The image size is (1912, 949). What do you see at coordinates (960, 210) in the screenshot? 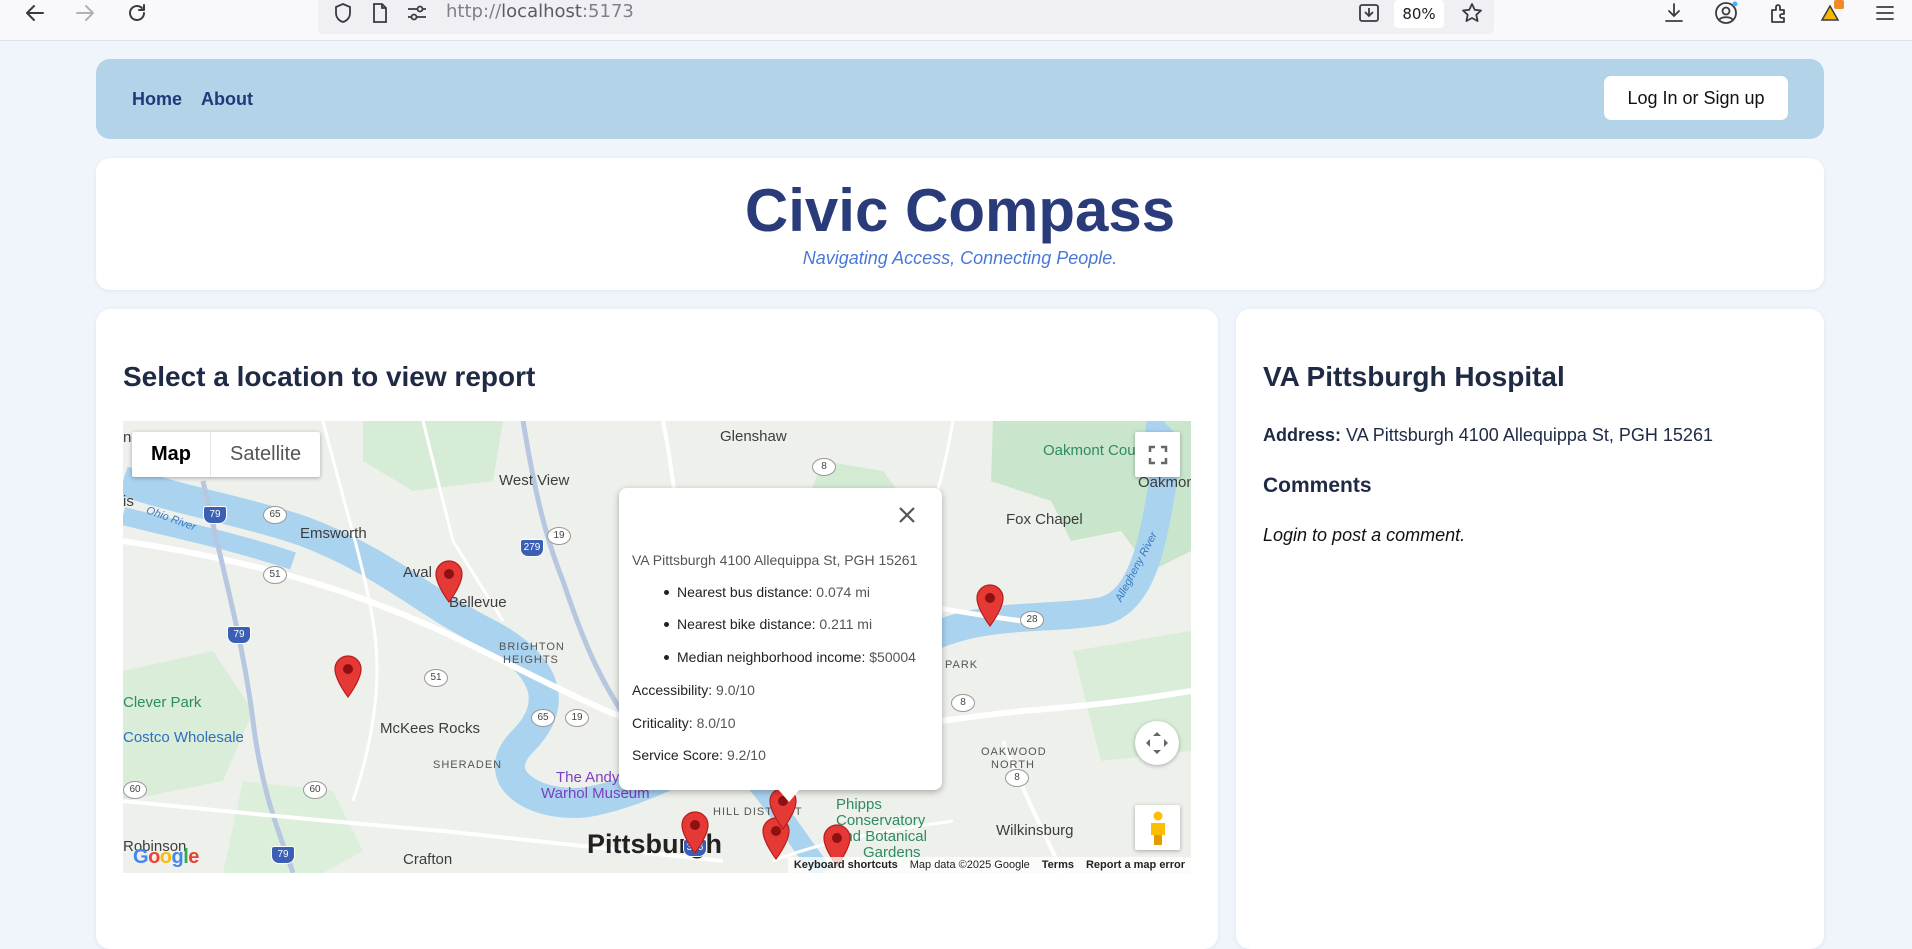
I see `site-title: Civic Compass` at bounding box center [960, 210].